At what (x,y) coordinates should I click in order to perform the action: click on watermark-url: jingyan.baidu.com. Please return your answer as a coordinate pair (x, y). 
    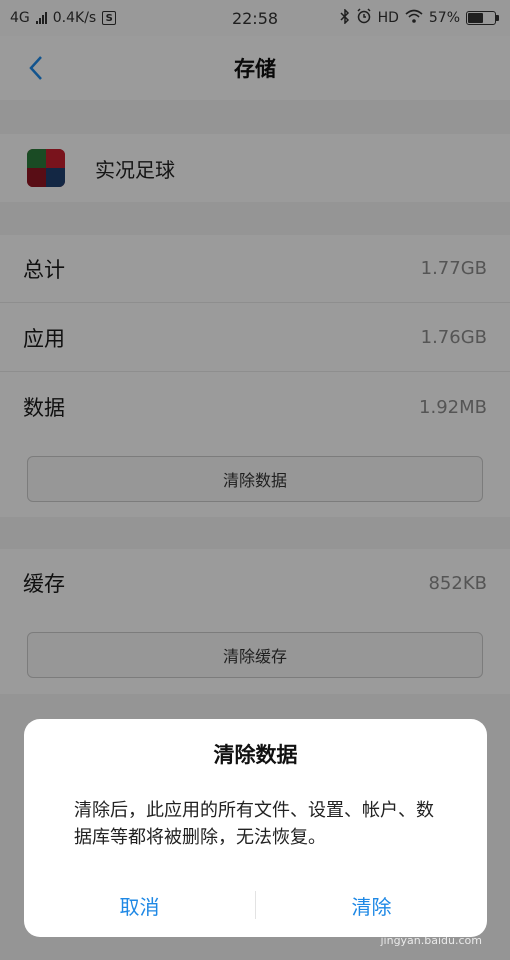
    Looking at the image, I should click on (431, 940).